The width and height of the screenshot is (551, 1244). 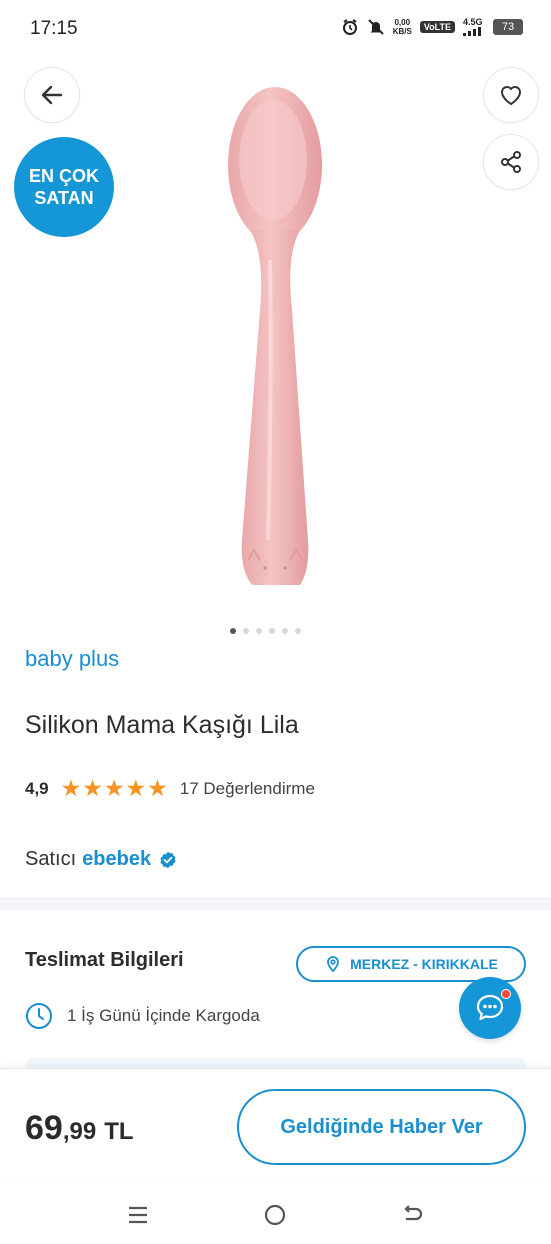 I want to click on price-currency: TL, so click(x=119, y=1131).